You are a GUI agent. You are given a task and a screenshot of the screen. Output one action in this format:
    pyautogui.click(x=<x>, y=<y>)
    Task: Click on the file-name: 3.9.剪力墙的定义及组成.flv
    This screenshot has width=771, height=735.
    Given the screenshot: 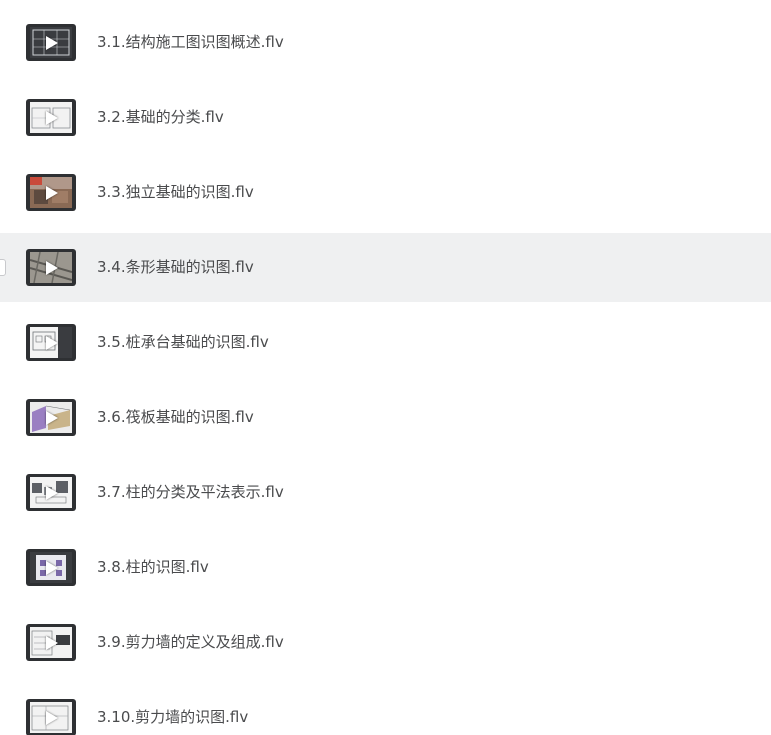 What is the action you would take?
    pyautogui.click(x=190, y=642)
    